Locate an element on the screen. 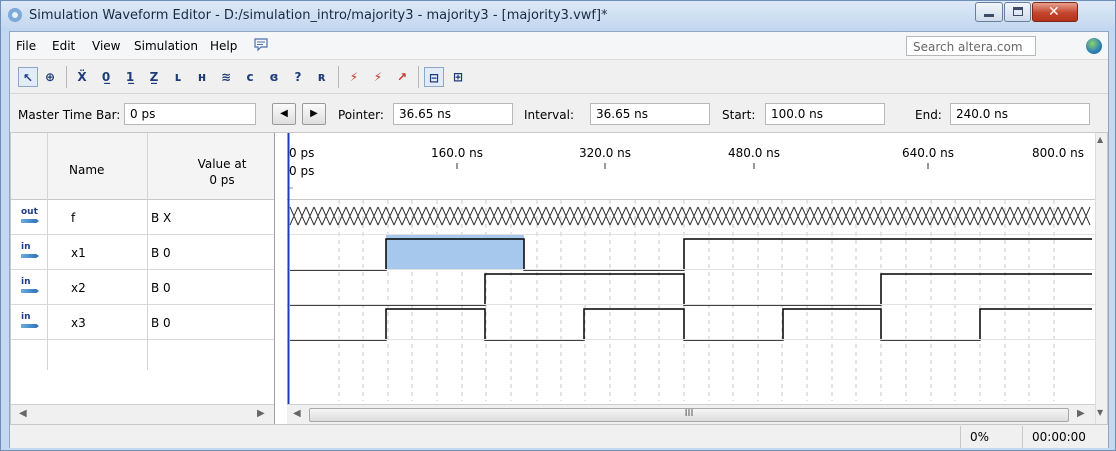  progress-percent: 0% is located at coordinates (980, 437).